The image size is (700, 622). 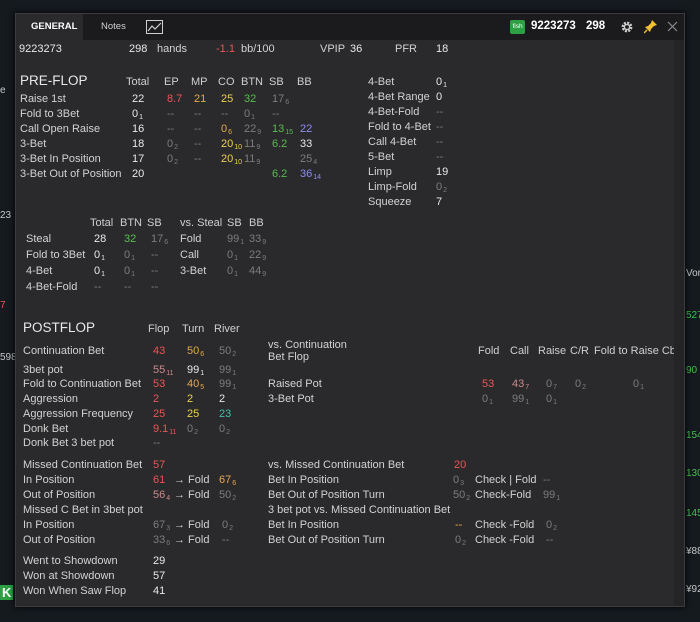 What do you see at coordinates (679, 323) in the screenshot?
I see `scrollbar` at bounding box center [679, 323].